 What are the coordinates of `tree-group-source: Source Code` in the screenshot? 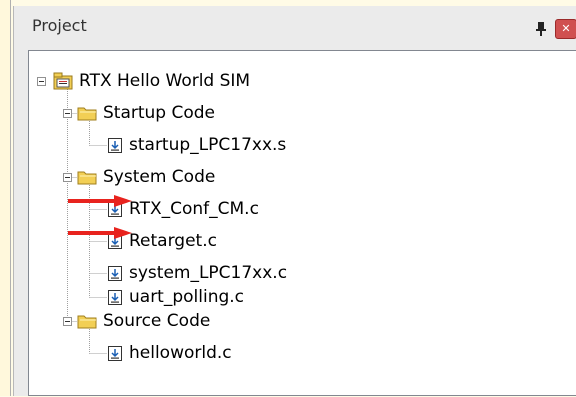 It's located at (143, 321).